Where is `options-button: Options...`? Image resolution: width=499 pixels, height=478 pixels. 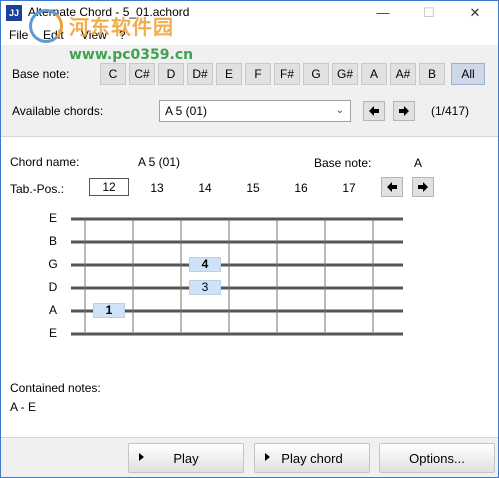
options-button: Options... is located at coordinates (437, 458).